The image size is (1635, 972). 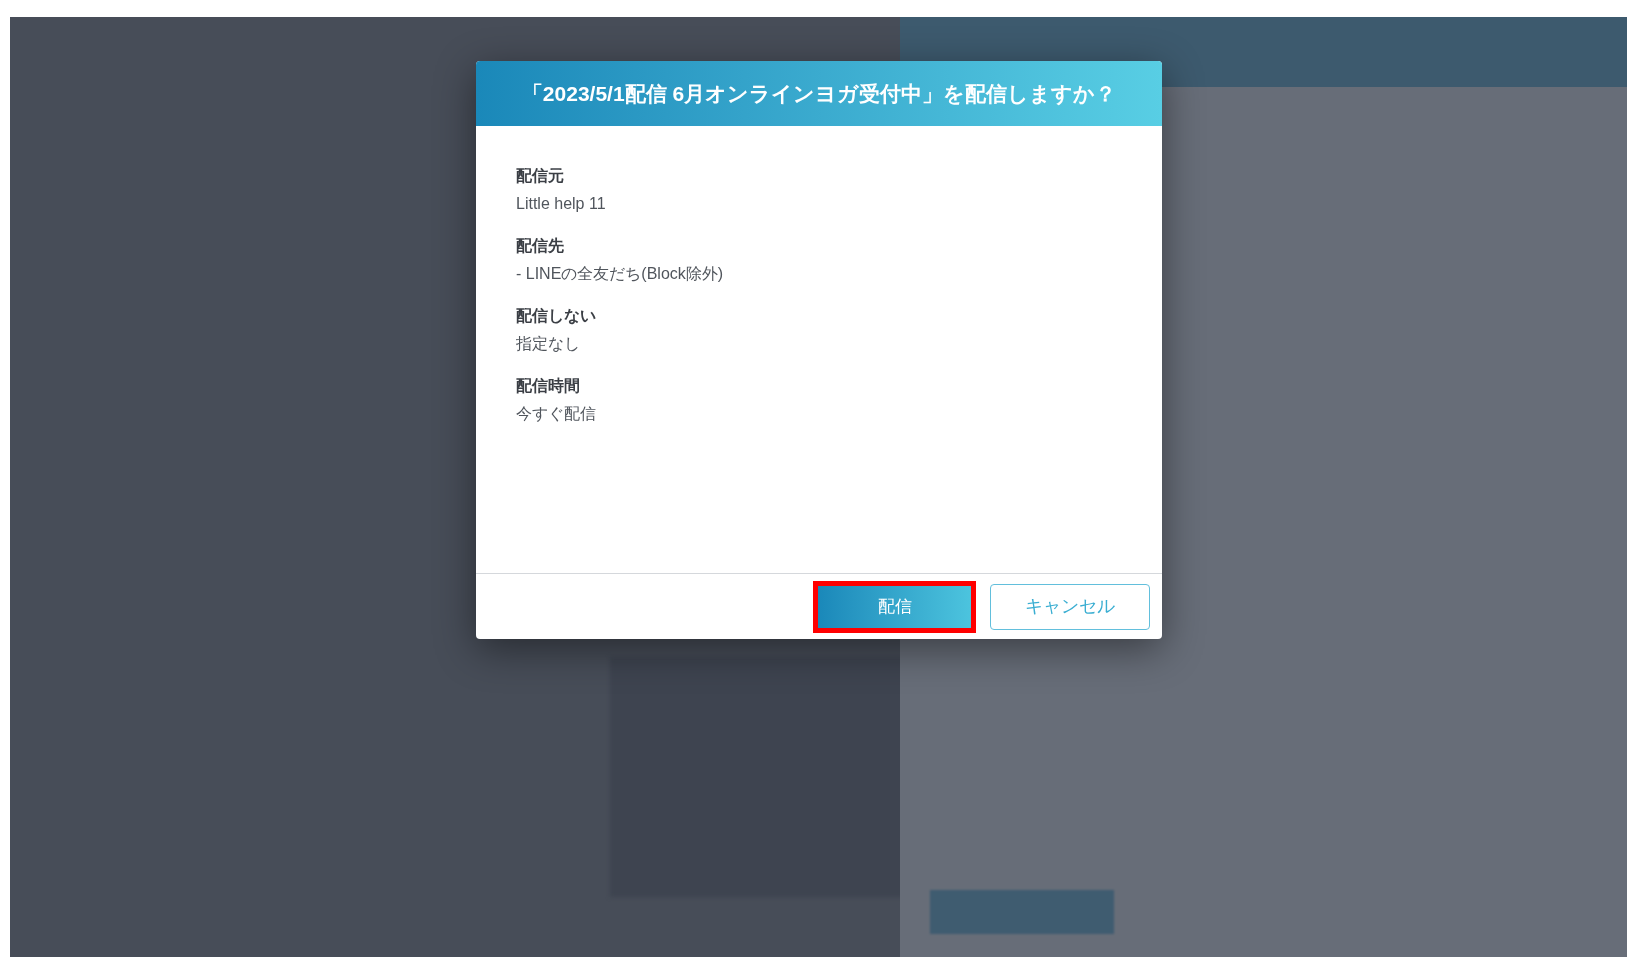 What do you see at coordinates (894, 606) in the screenshot?
I see `send-button: 配信` at bounding box center [894, 606].